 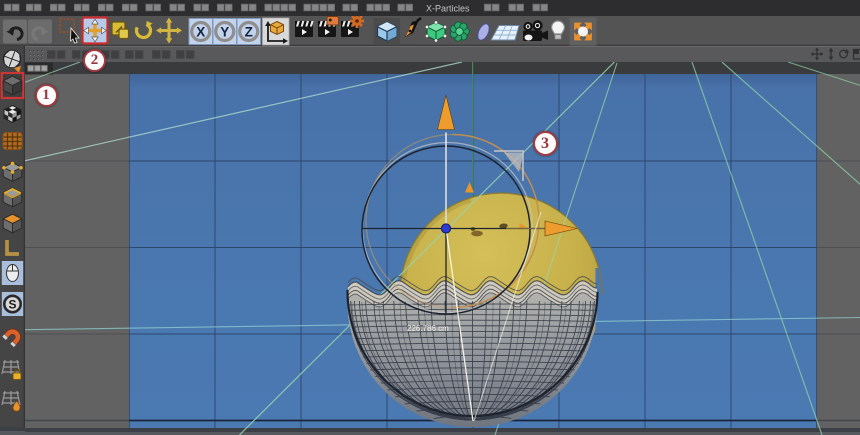 I want to click on svg-text: Y, so click(x=224, y=31).